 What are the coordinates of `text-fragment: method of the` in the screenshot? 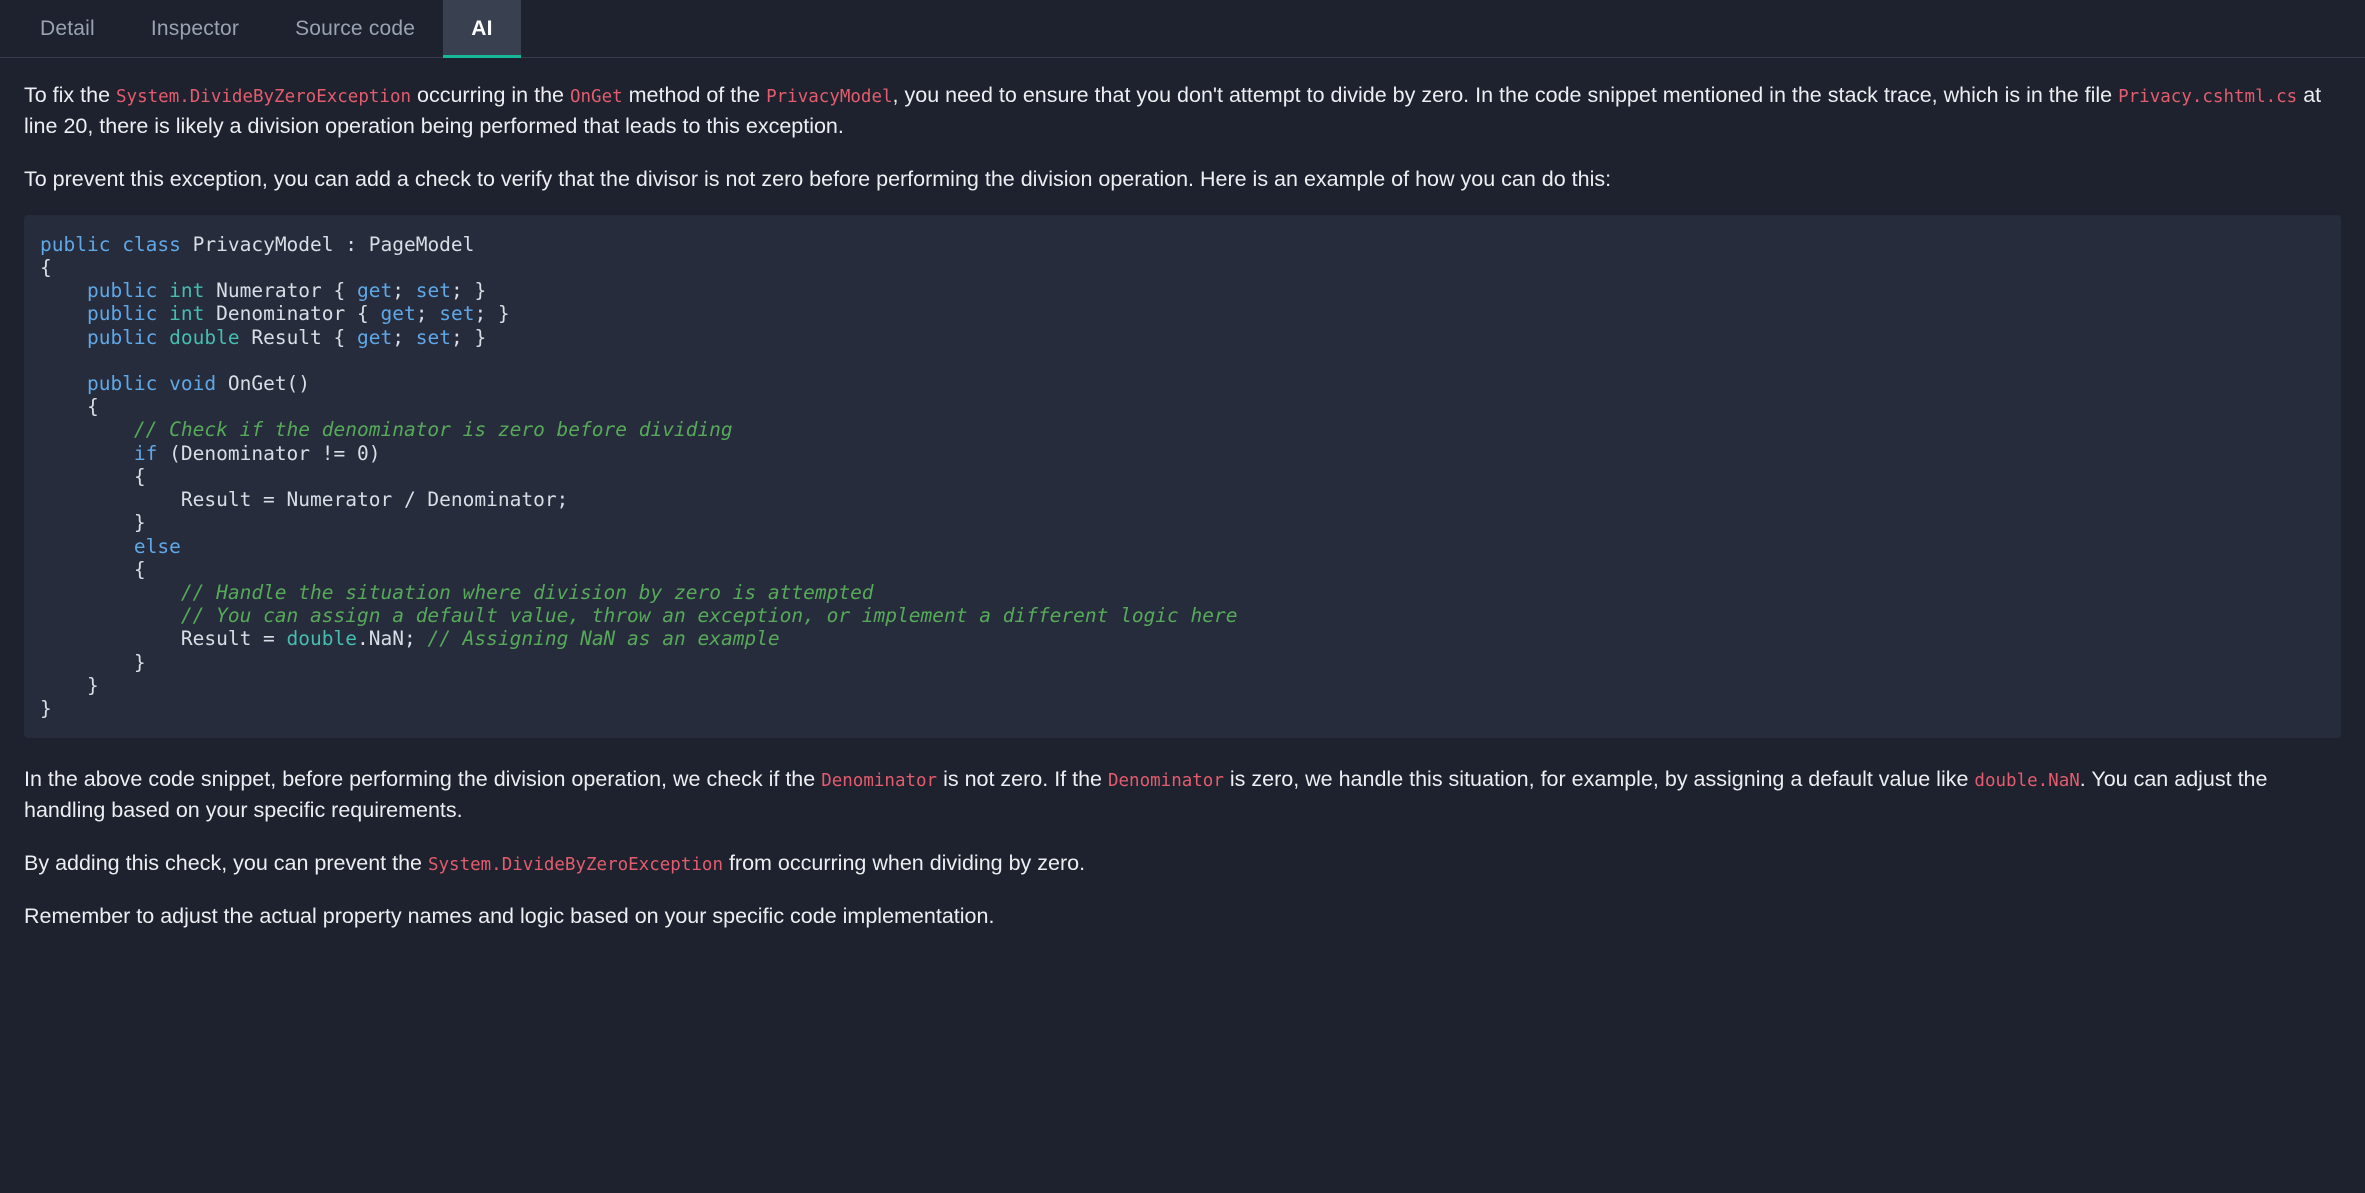 It's located at (694, 95).